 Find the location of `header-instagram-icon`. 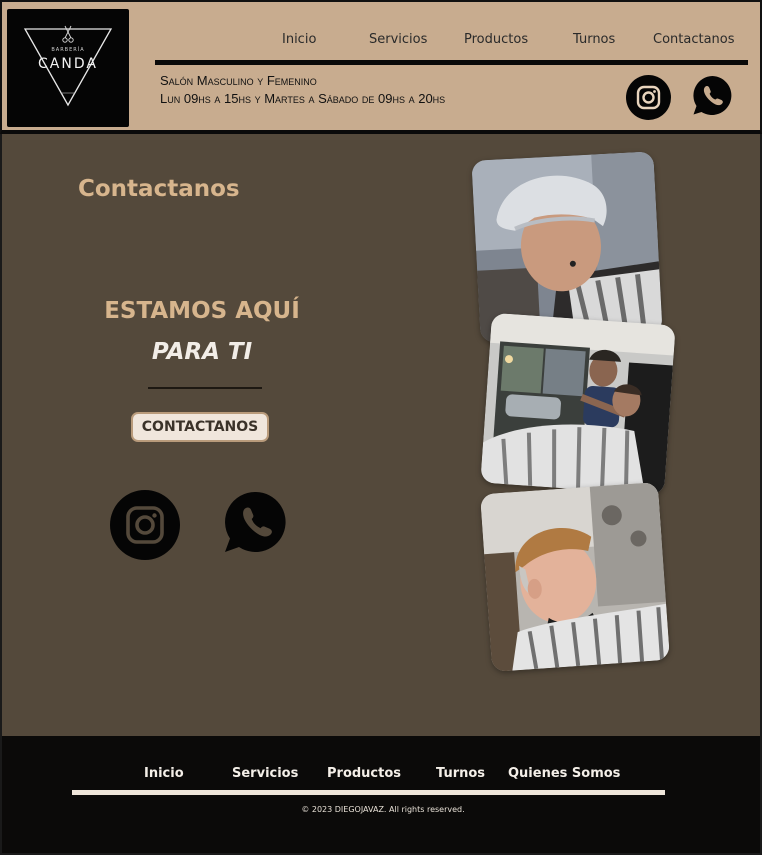

header-instagram-icon is located at coordinates (648, 97).